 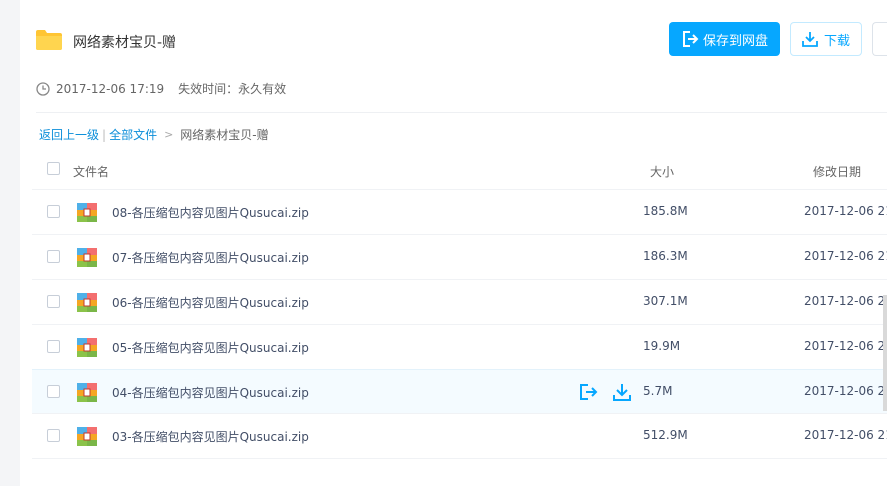 I want to click on file-name: 07-各压缩包内容见图片Qusucai.zip, so click(x=210, y=257).